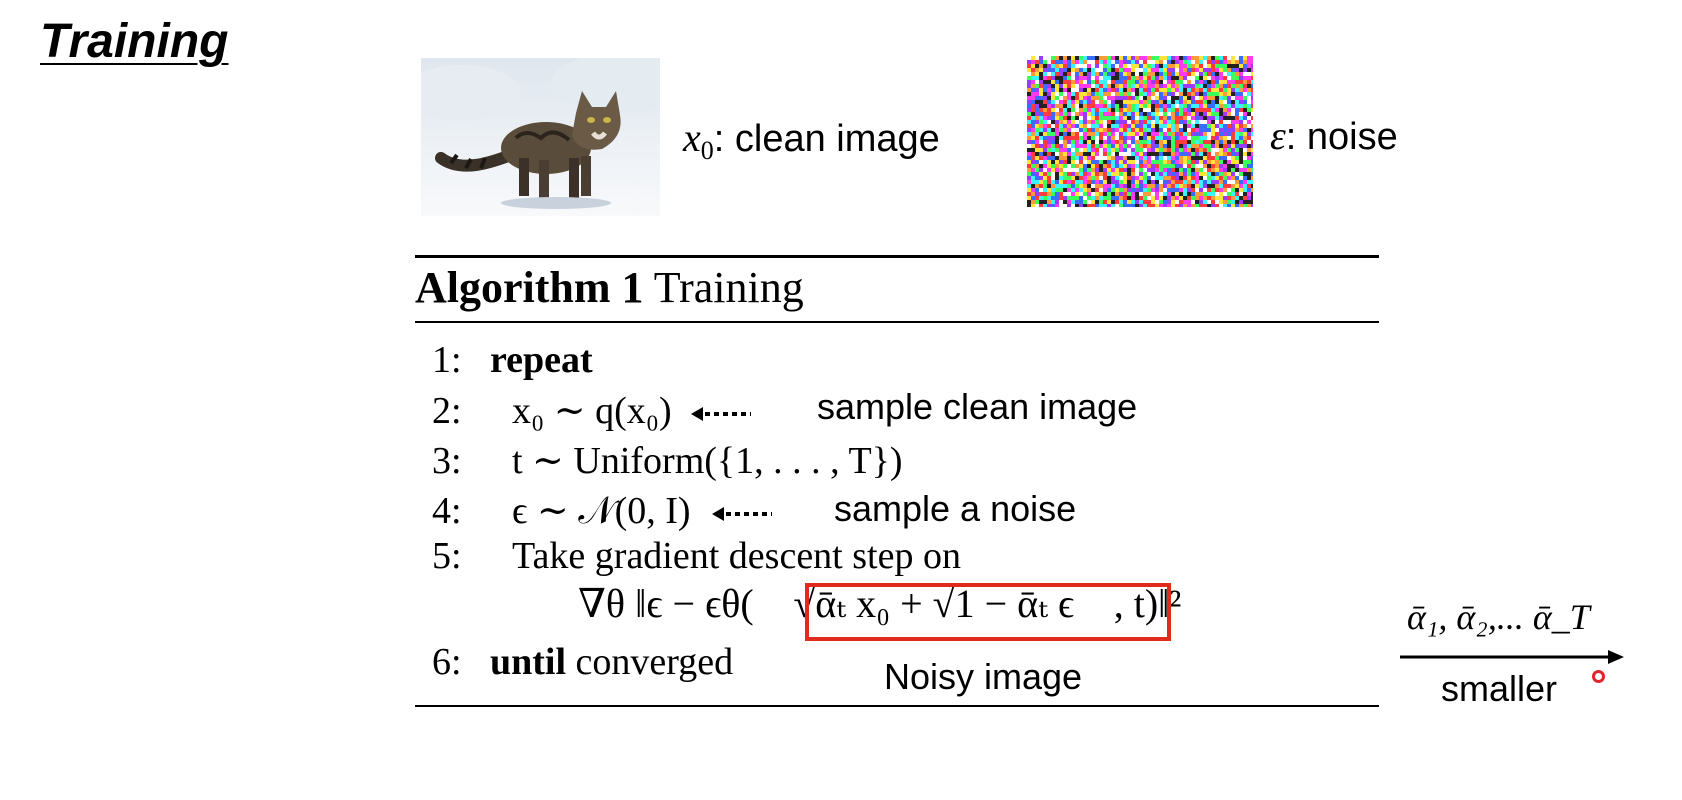  I want to click on algorithm-header: Algorithm 1 Training, so click(609, 287).